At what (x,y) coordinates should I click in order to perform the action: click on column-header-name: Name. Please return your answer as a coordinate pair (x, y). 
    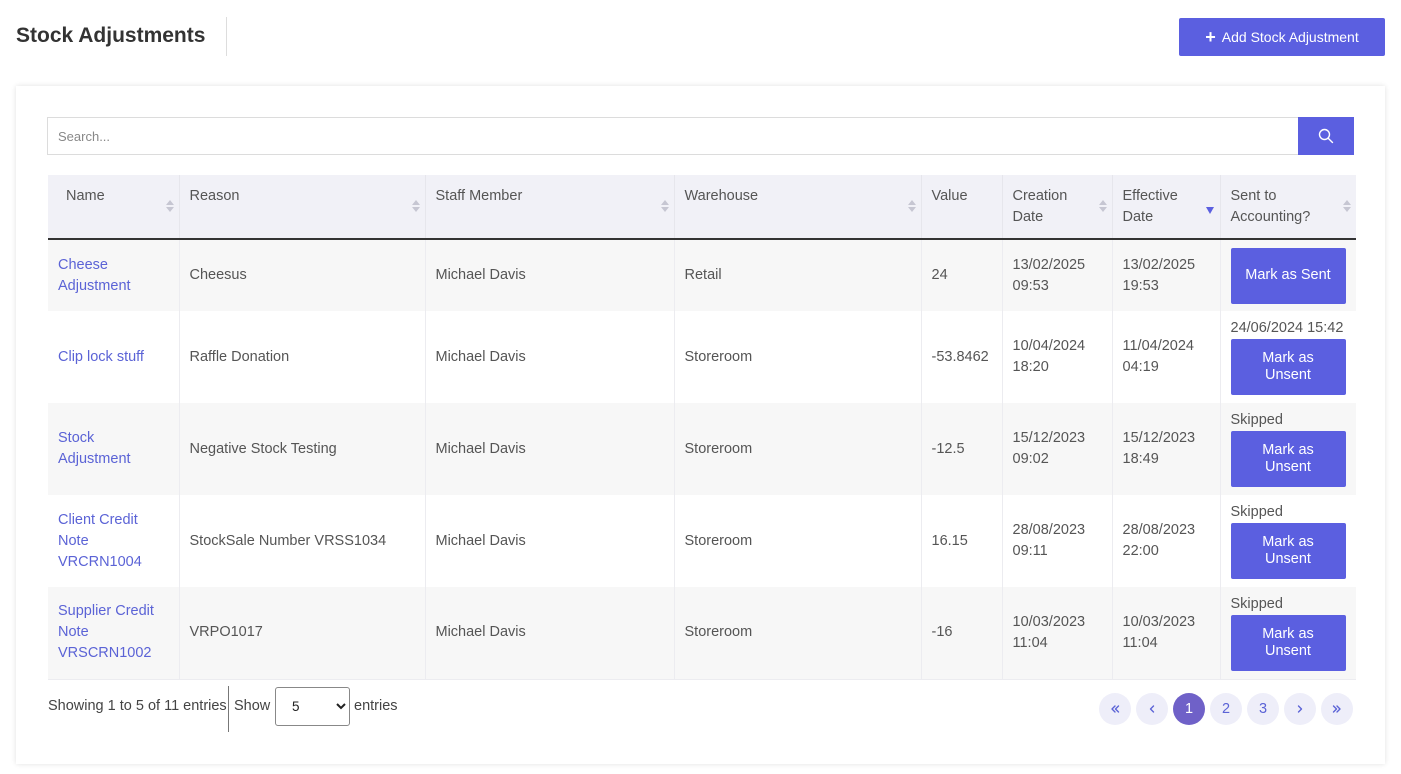
    Looking at the image, I should click on (114, 207).